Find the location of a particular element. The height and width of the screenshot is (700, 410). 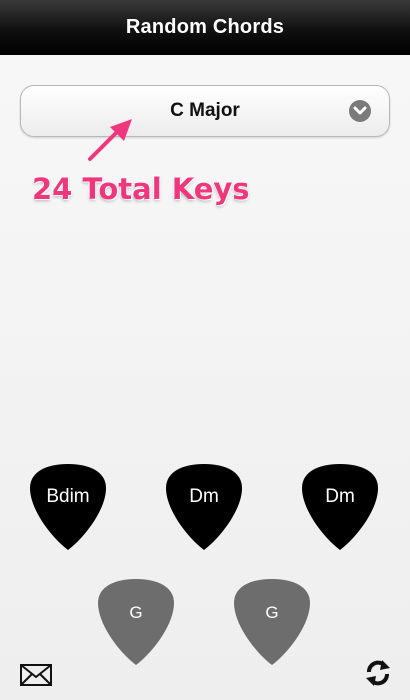

chevron-down-icon is located at coordinates (360, 111).